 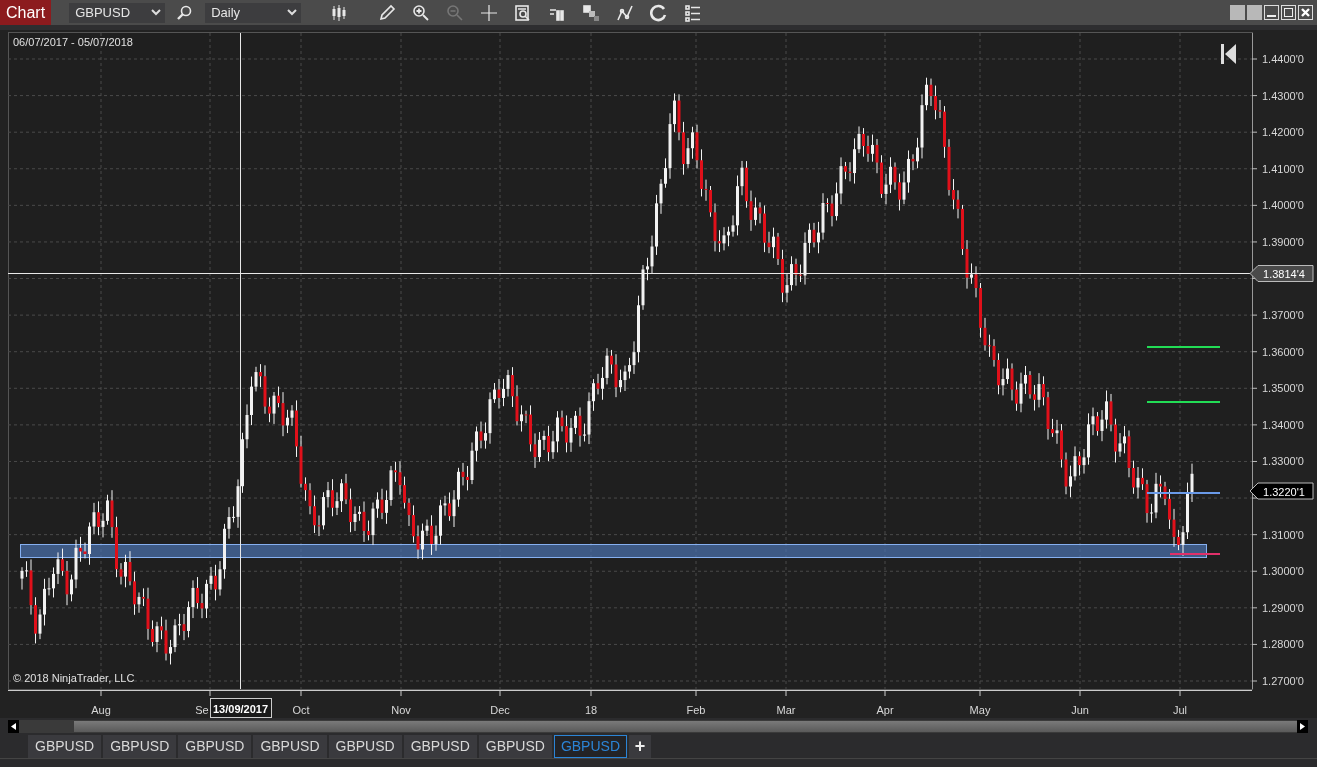 I want to click on price-axis-label: 1.4100'0, so click(x=1283, y=168).